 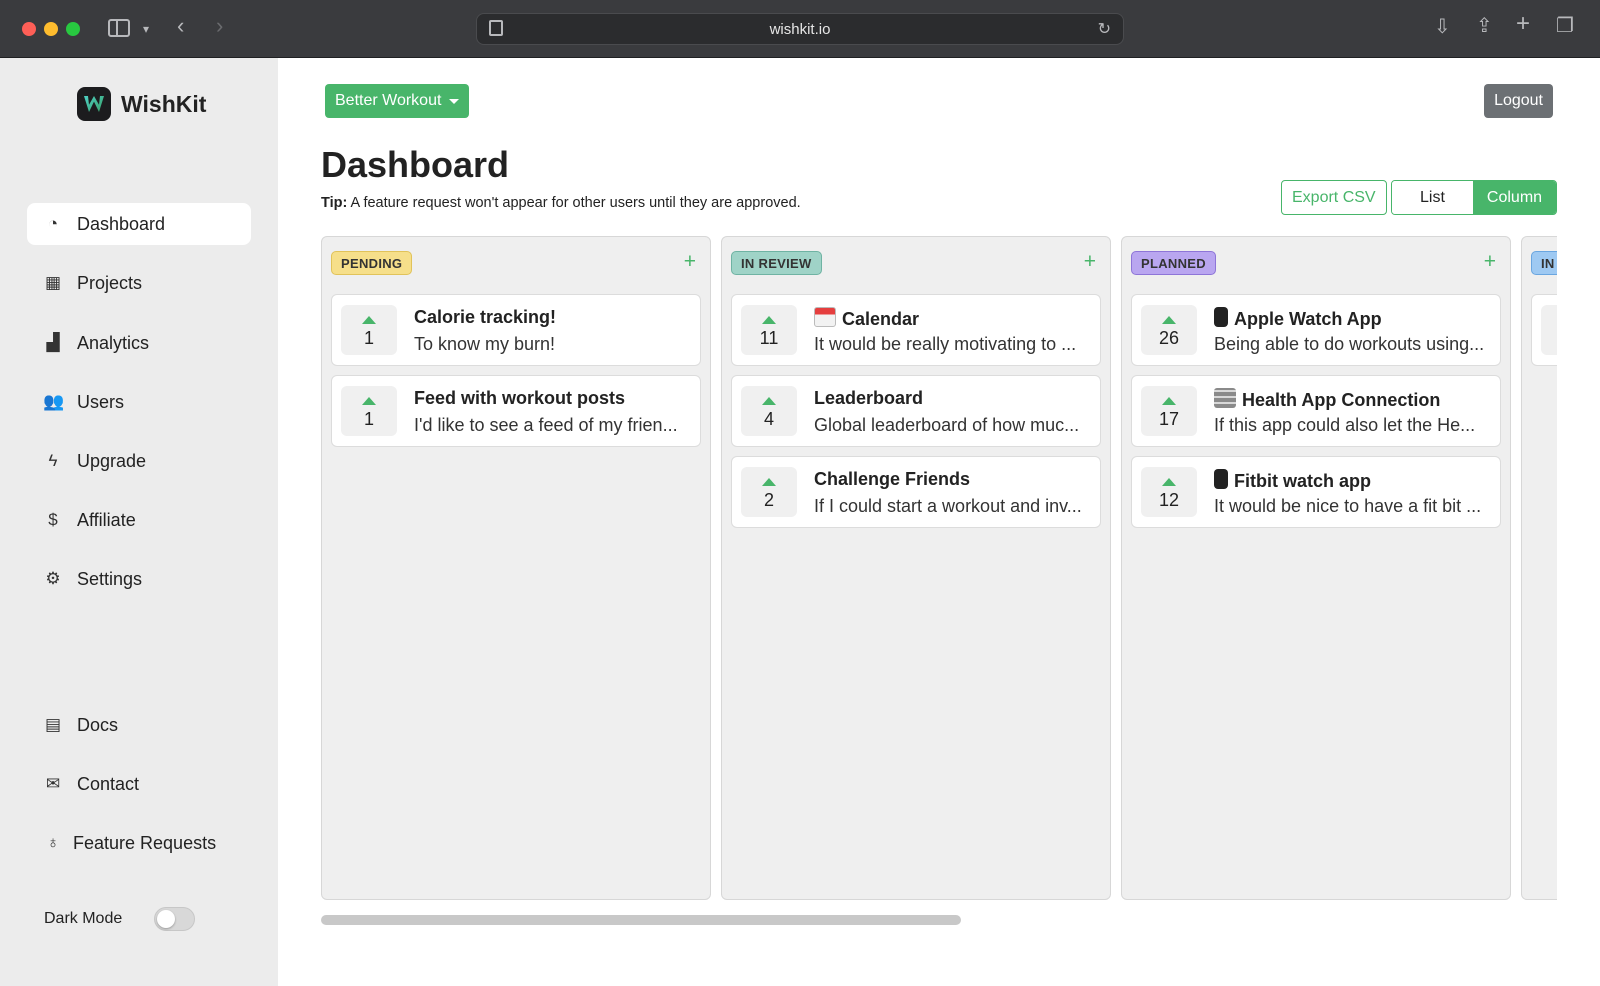 I want to click on request-card: 4, so click(x=1544, y=330).